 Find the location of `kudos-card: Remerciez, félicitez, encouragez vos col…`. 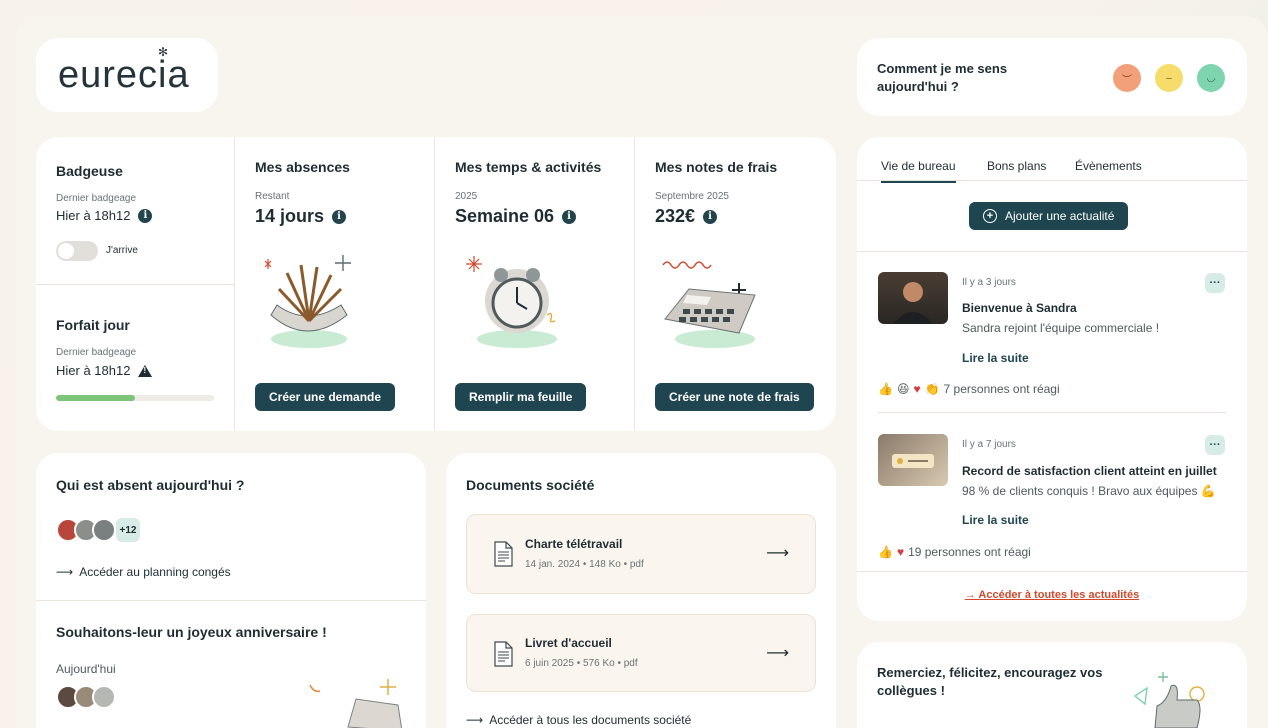

kudos-card: Remerciez, félicitez, encouragez vos col… is located at coordinates (1052, 685).